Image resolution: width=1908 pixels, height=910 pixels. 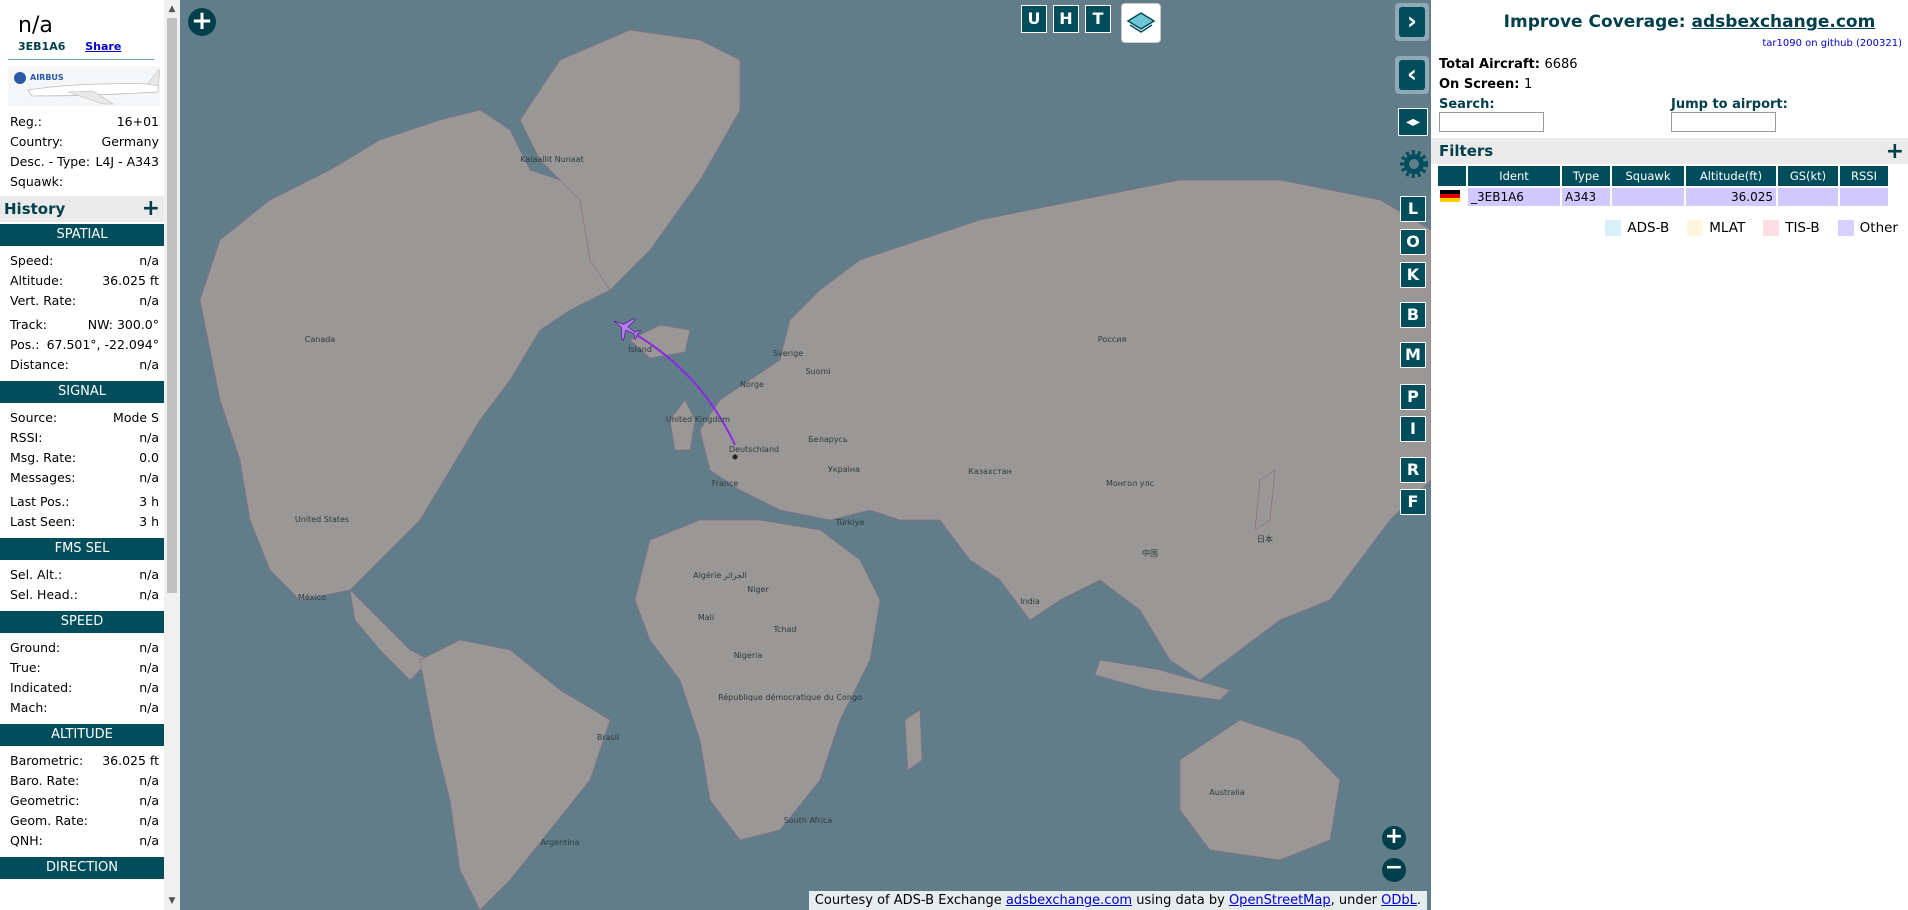 What do you see at coordinates (1069, 900) in the screenshot?
I see `adsbexchange-link: adsbexchange.com` at bounding box center [1069, 900].